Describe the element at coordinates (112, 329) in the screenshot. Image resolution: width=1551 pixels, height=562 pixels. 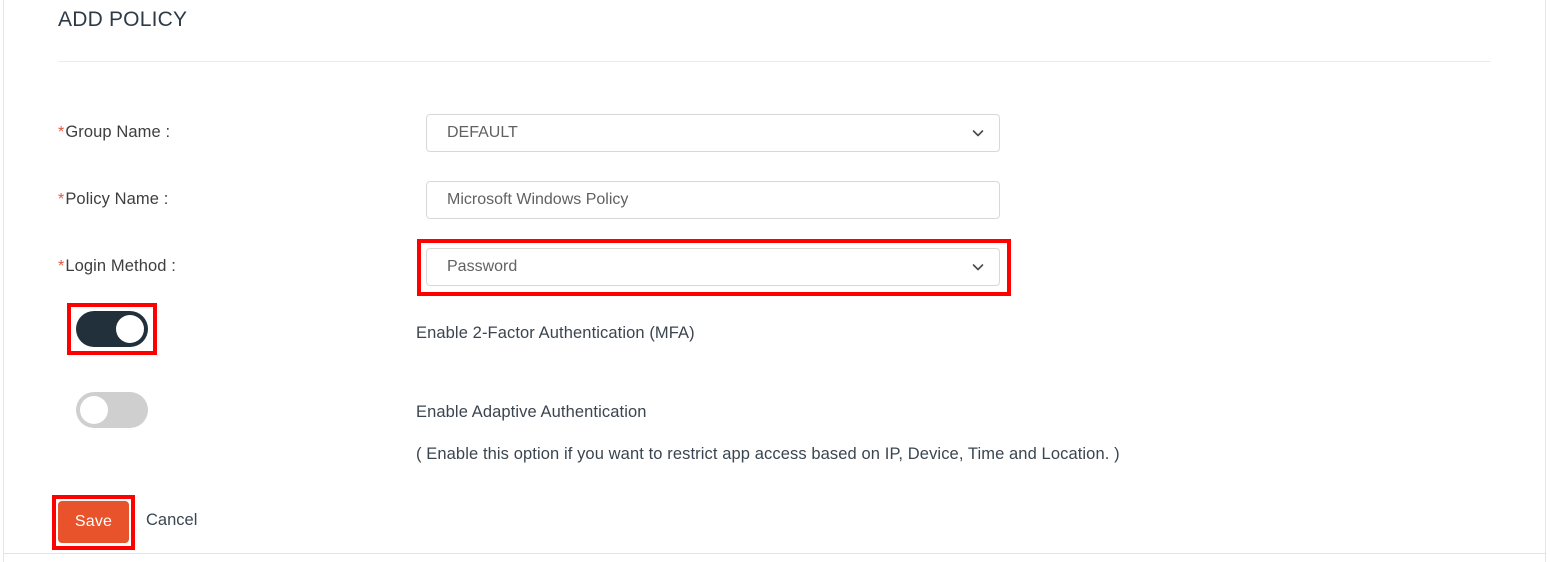
I see `mfa-toggle` at that location.